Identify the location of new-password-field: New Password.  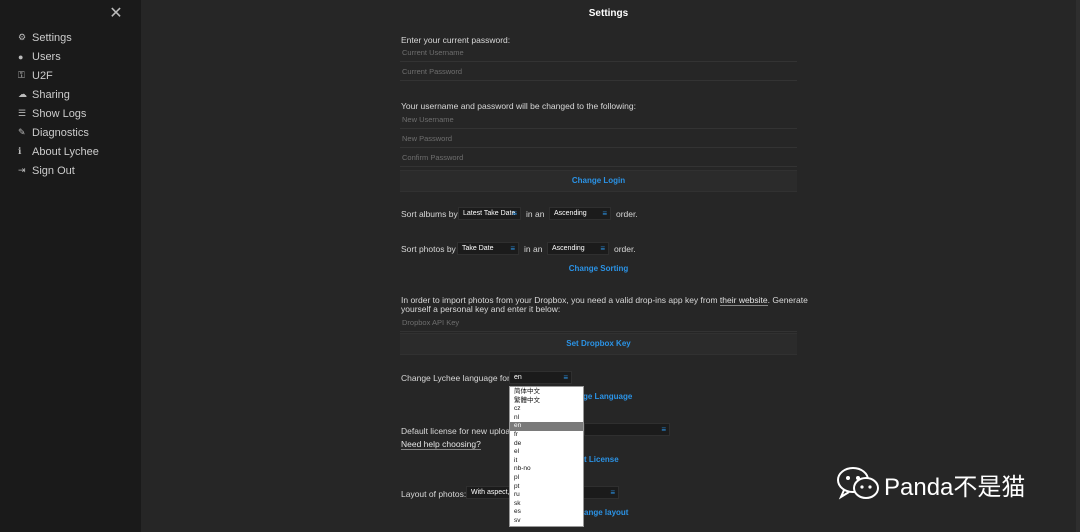
(598, 138).